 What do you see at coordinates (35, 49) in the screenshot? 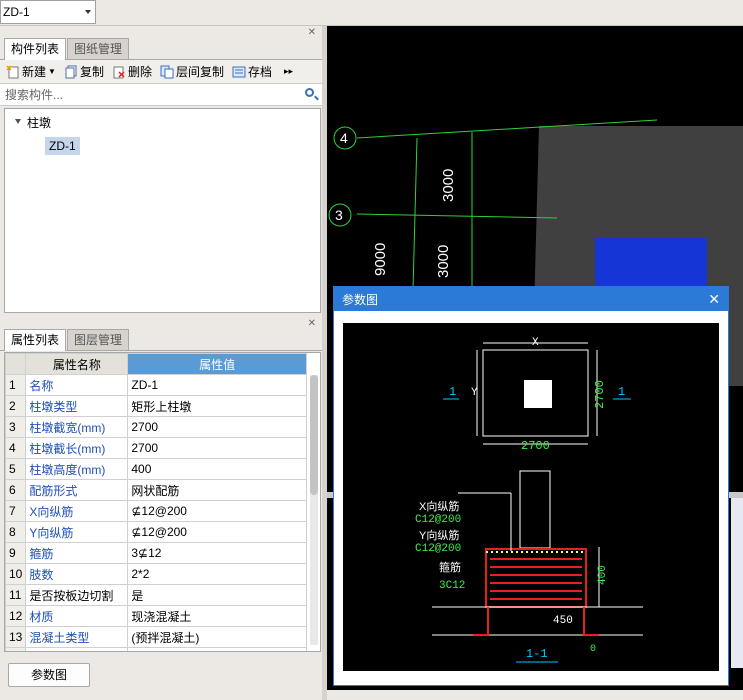
I see `tab-component-list: 构件列表` at bounding box center [35, 49].